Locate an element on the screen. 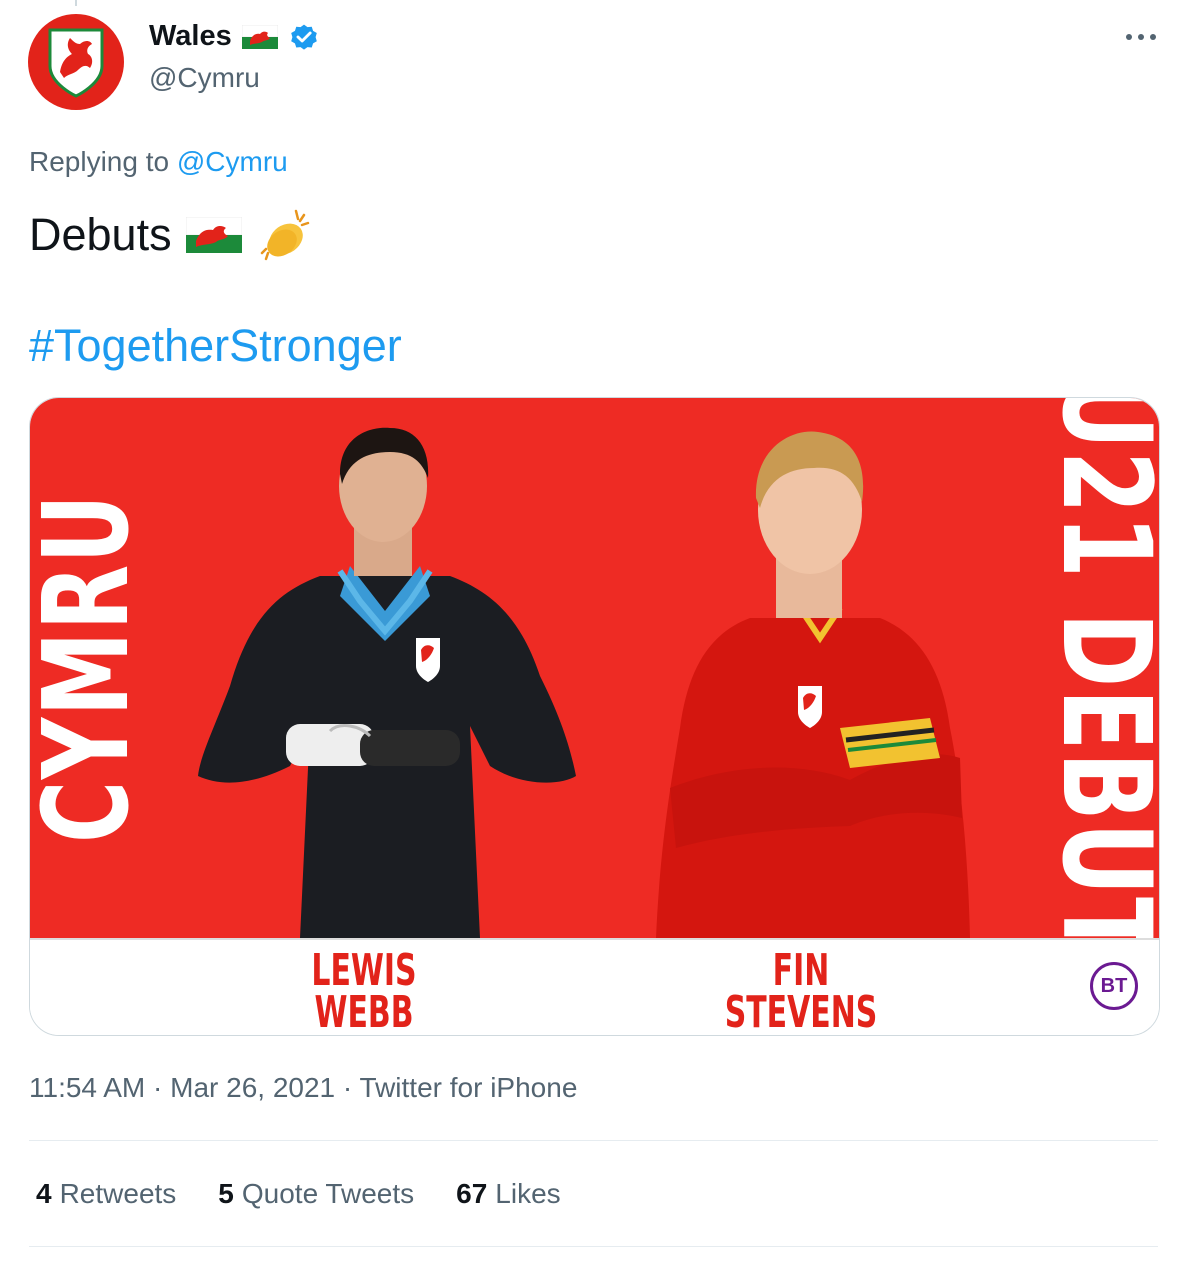 The image size is (1187, 1262). quotes-count: 5 is located at coordinates (226, 1193).